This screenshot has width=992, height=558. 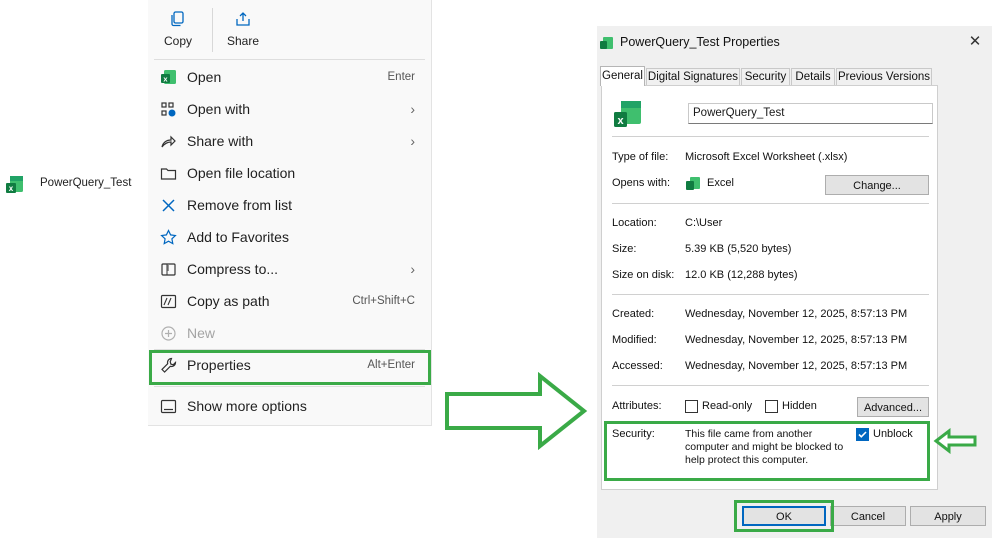 I want to click on accessed-label: Accessed:, so click(x=637, y=366).